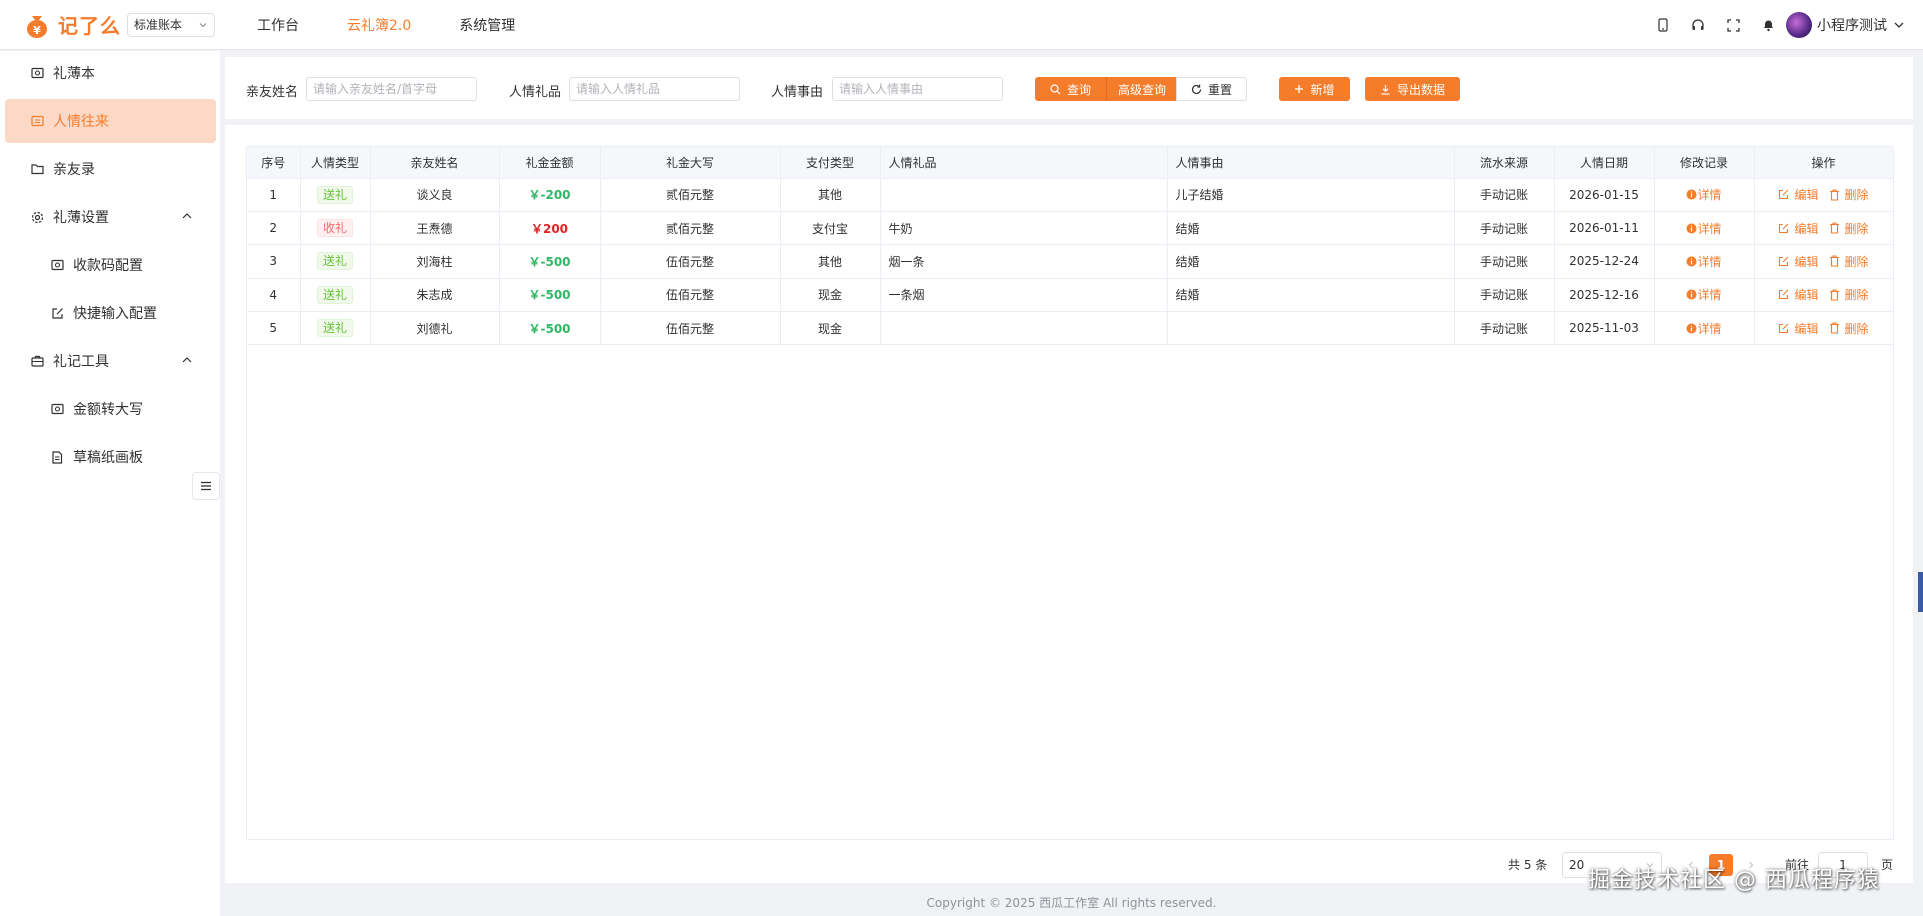 This screenshot has width=1923, height=916. What do you see at coordinates (435, 328) in the screenshot?
I see `cell-name: 刘德礼` at bounding box center [435, 328].